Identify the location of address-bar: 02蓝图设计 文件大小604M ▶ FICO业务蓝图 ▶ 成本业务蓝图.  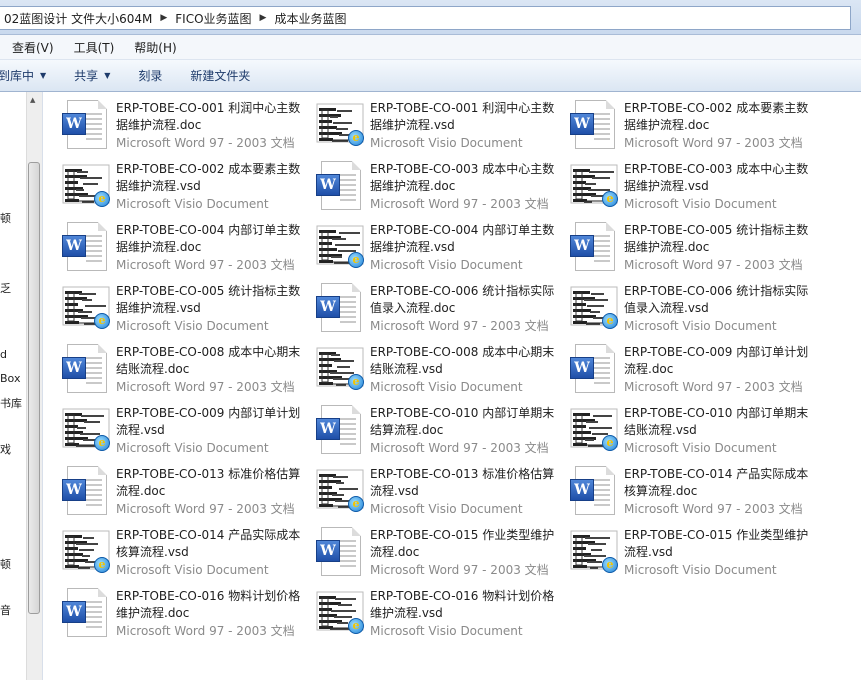
(430, 17).